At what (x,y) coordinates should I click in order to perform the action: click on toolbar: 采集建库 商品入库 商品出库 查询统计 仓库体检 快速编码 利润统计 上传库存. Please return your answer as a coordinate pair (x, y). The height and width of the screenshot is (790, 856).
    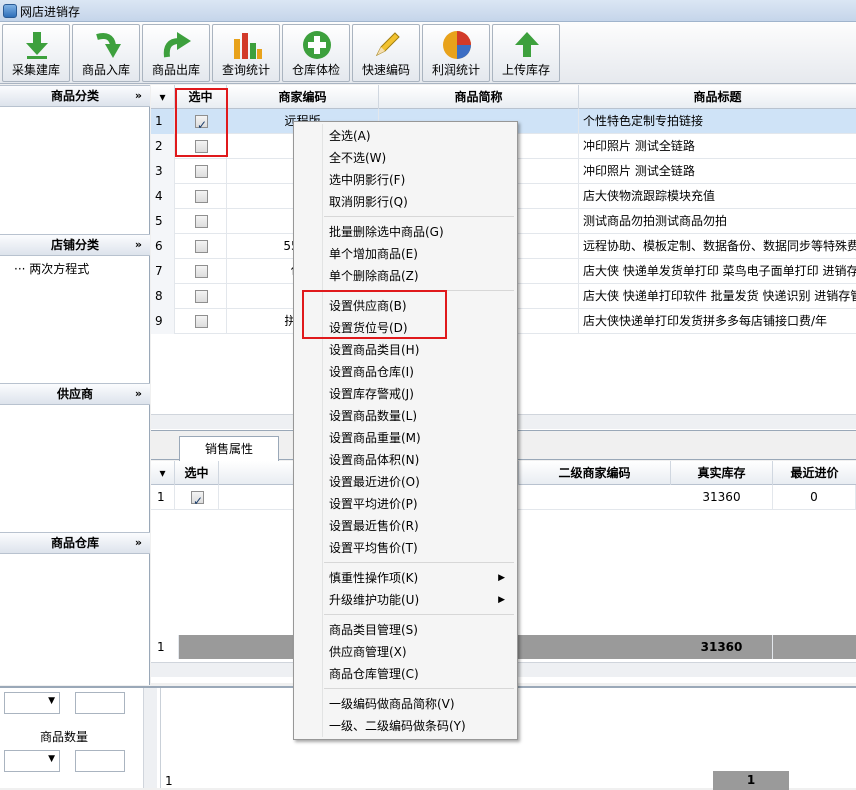
    Looking at the image, I should click on (428, 53).